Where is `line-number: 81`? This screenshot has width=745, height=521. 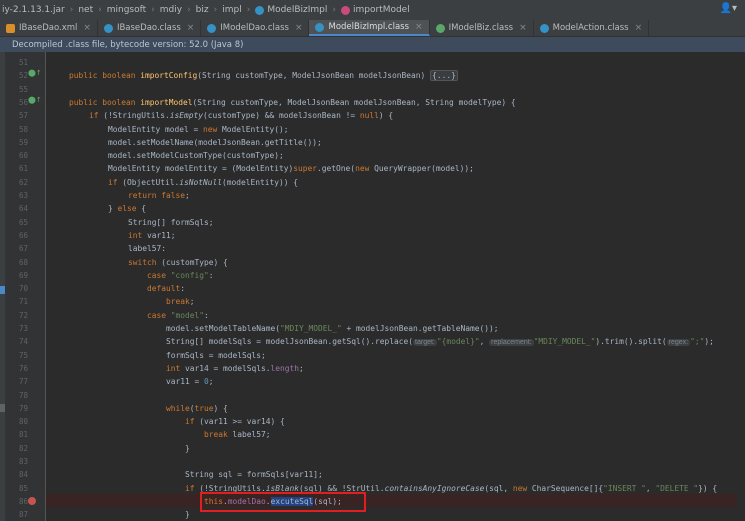
line-number: 81 is located at coordinates (23, 435).